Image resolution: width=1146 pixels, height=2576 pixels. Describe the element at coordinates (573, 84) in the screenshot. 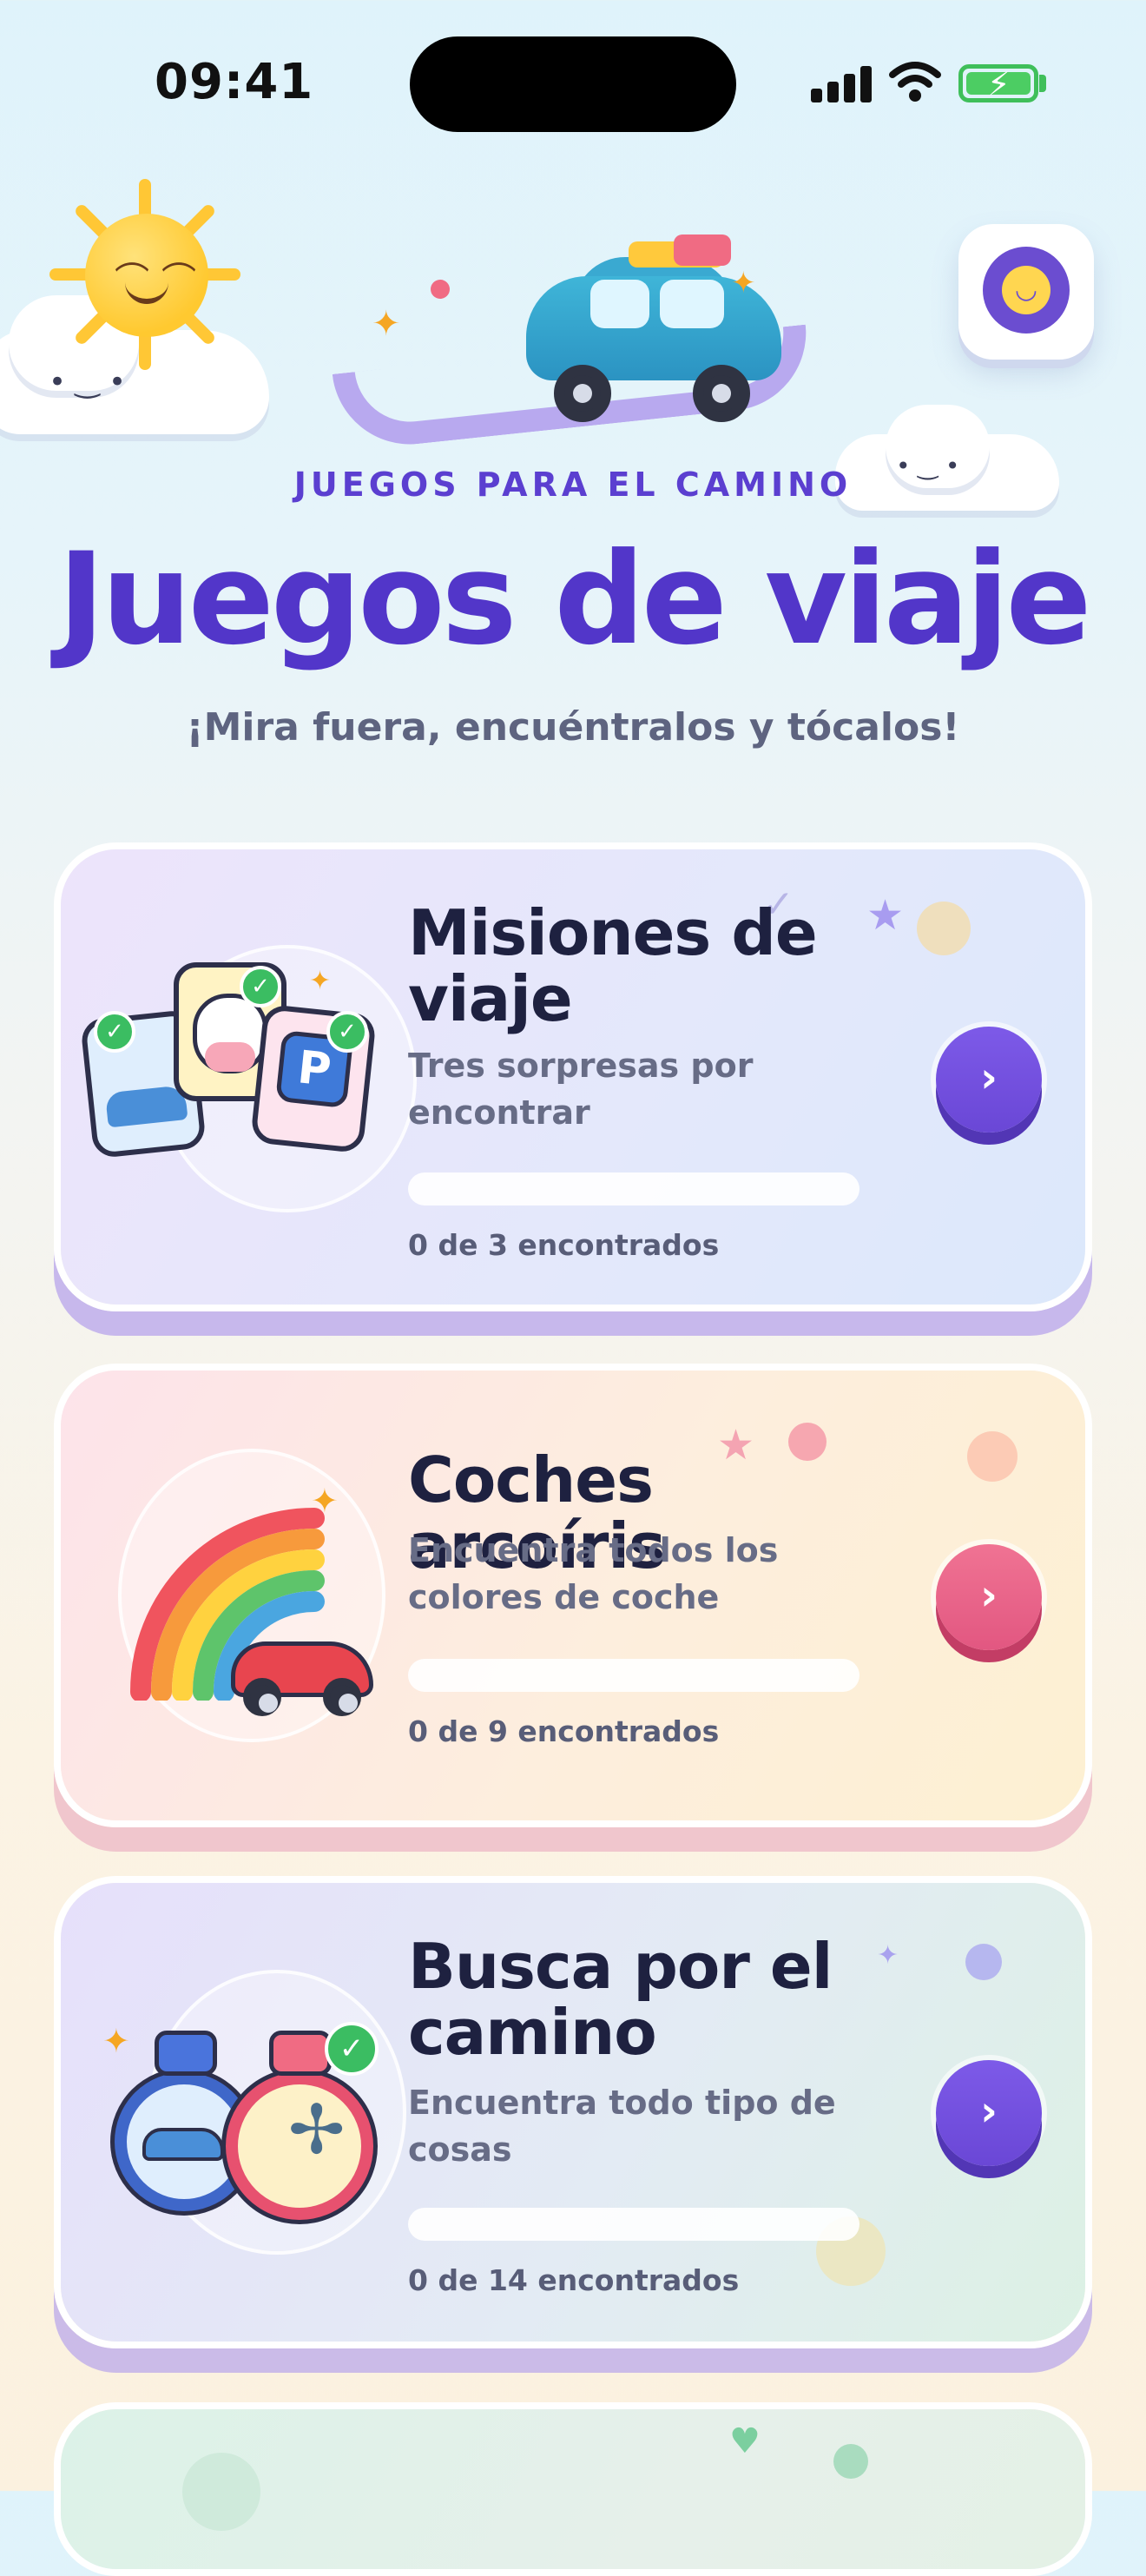

I see `dynamic-island` at that location.